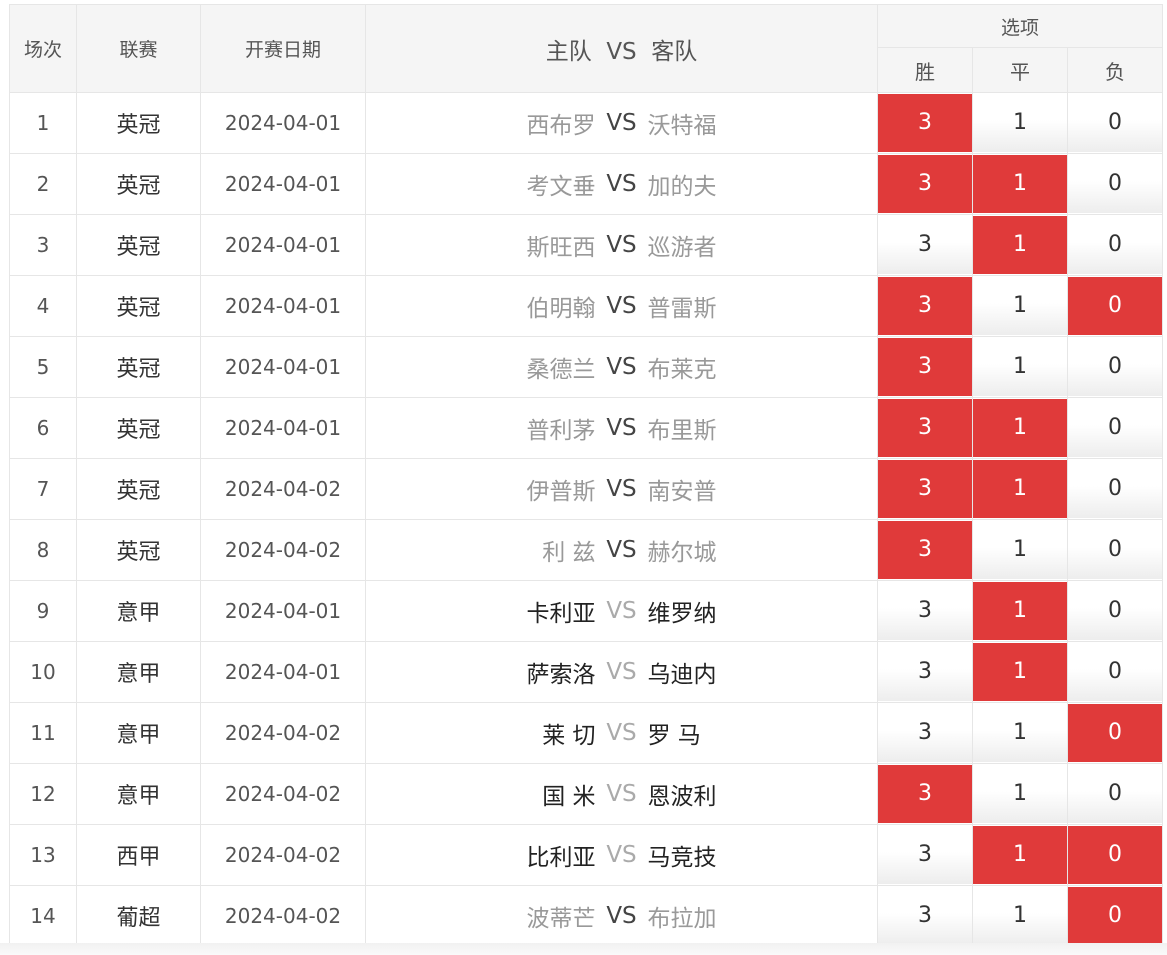 The height and width of the screenshot is (955, 1167). I want to click on away-team: 乌迪内, so click(682, 675).